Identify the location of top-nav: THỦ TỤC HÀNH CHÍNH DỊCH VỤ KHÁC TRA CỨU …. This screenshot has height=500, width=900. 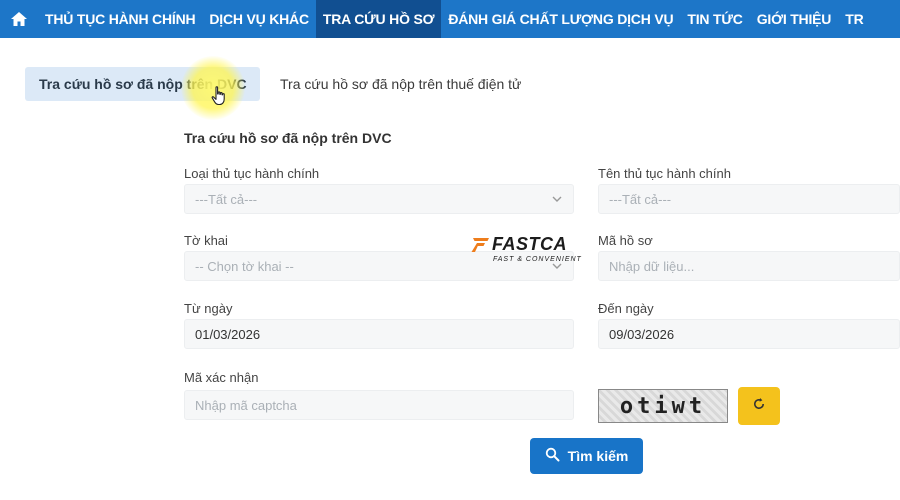
(450, 19).